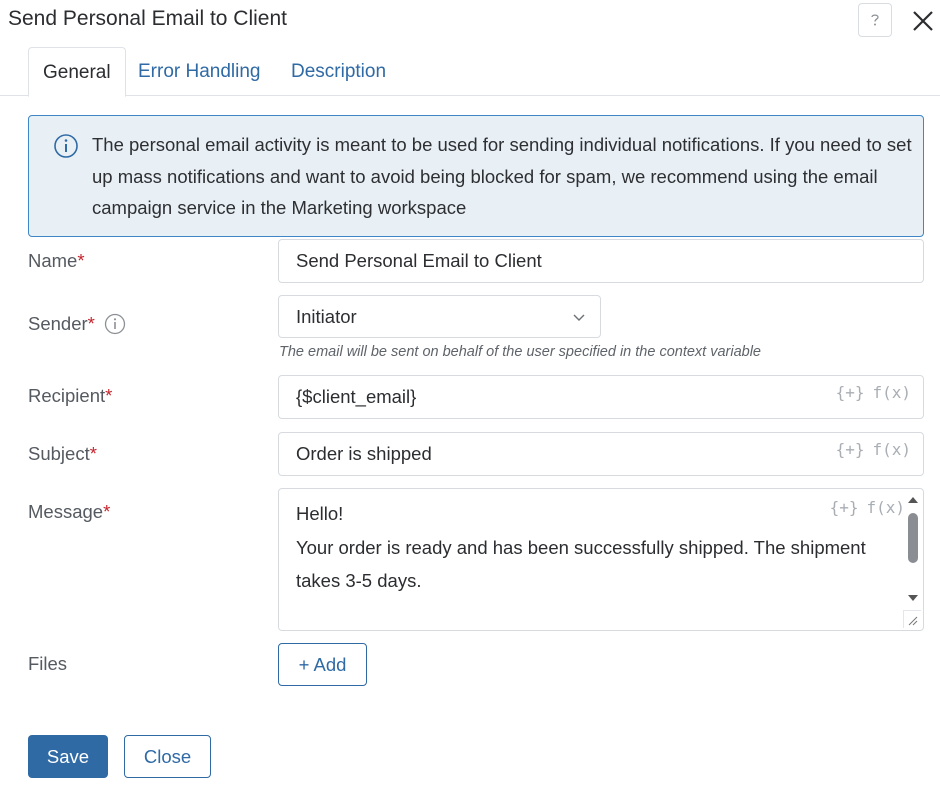 Image resolution: width=940 pixels, height=786 pixels. I want to click on name-label: Name*, so click(56, 260).